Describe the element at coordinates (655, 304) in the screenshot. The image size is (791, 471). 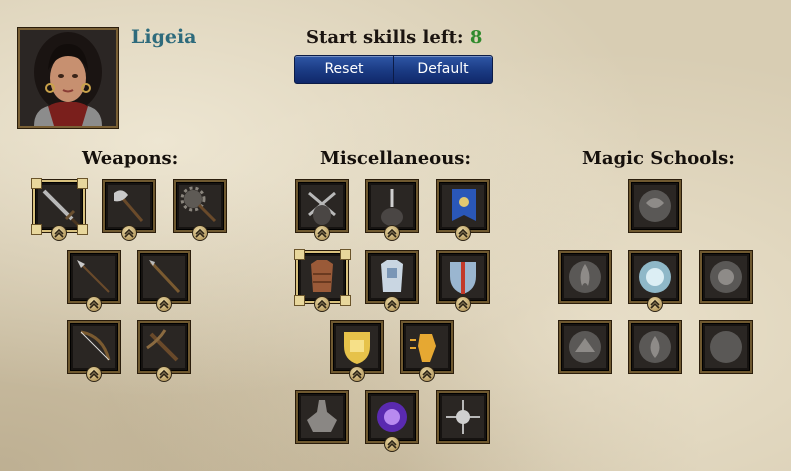
I see `water-school-upgrade-badge` at that location.